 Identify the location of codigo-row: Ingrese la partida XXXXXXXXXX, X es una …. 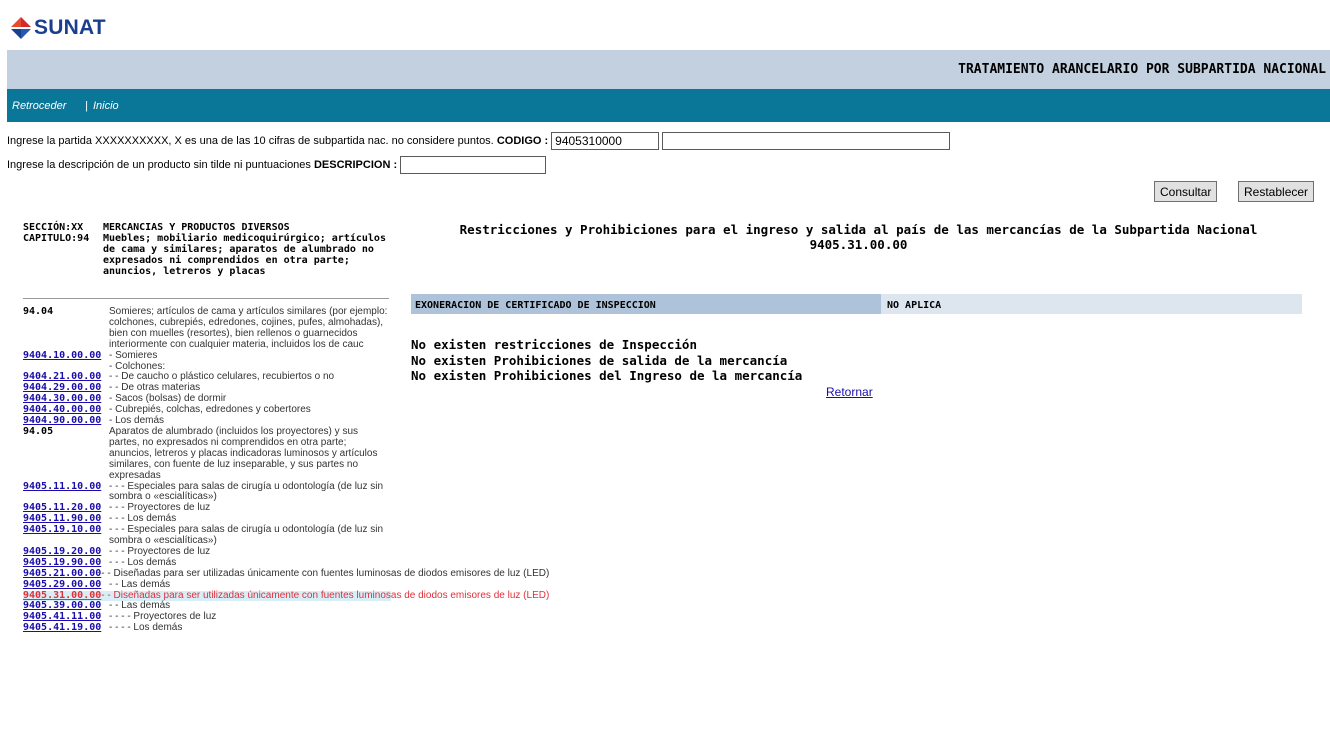
(479, 141).